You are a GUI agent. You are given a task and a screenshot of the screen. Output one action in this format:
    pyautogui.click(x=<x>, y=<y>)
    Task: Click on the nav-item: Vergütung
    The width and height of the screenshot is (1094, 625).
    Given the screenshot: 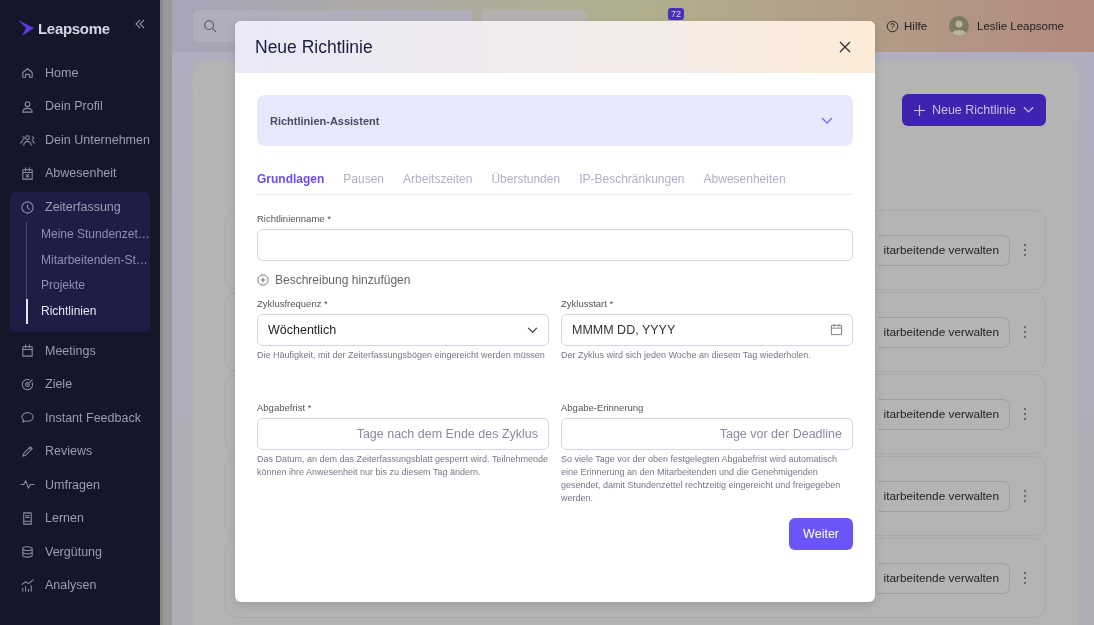 What is the action you would take?
    pyautogui.click(x=80, y=552)
    